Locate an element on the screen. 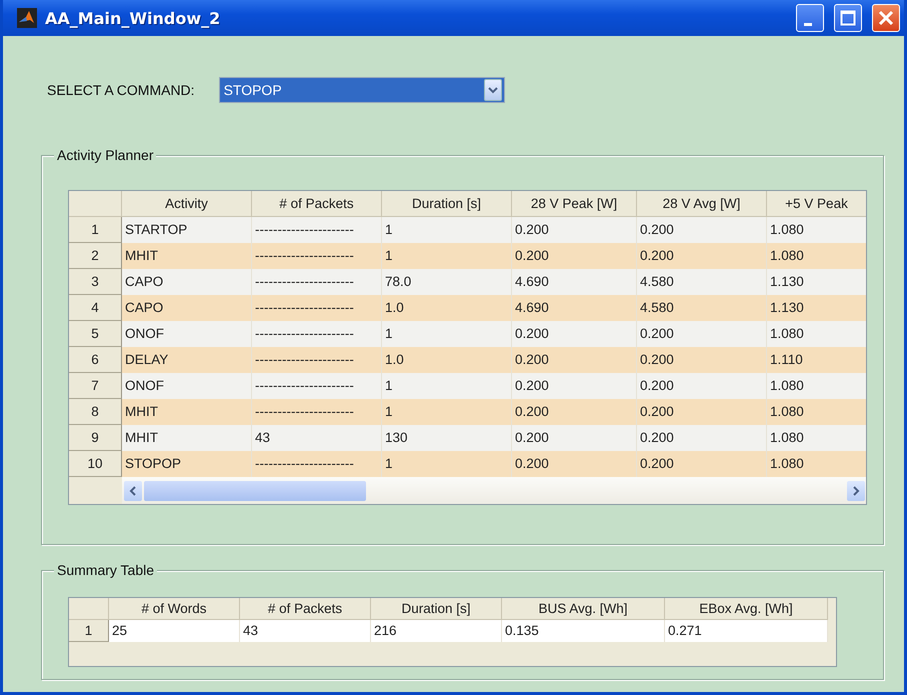 Image resolution: width=907 pixels, height=695 pixels. row-number: 2 is located at coordinates (95, 256).